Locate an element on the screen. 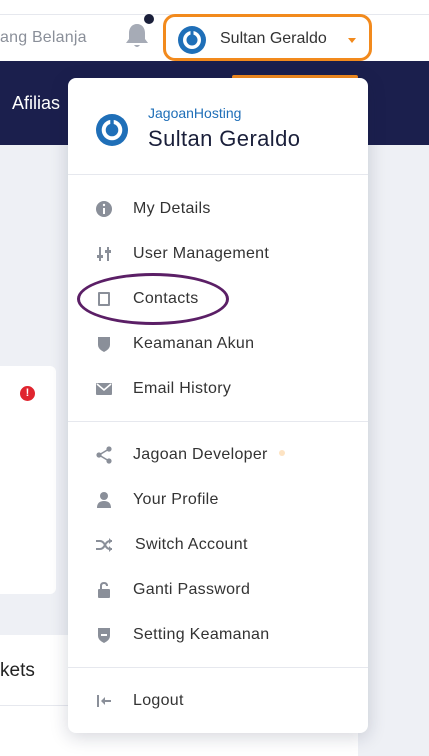 The image size is (429, 756). menu-item-label: Jagoan Developer is located at coordinates (200, 454).